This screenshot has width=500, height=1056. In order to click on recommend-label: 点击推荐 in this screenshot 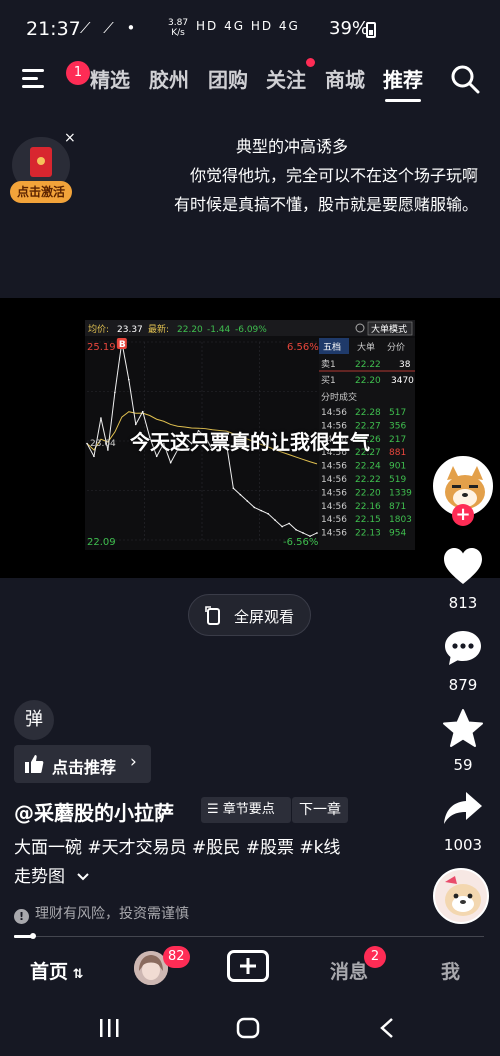, I will do `click(84, 767)`.